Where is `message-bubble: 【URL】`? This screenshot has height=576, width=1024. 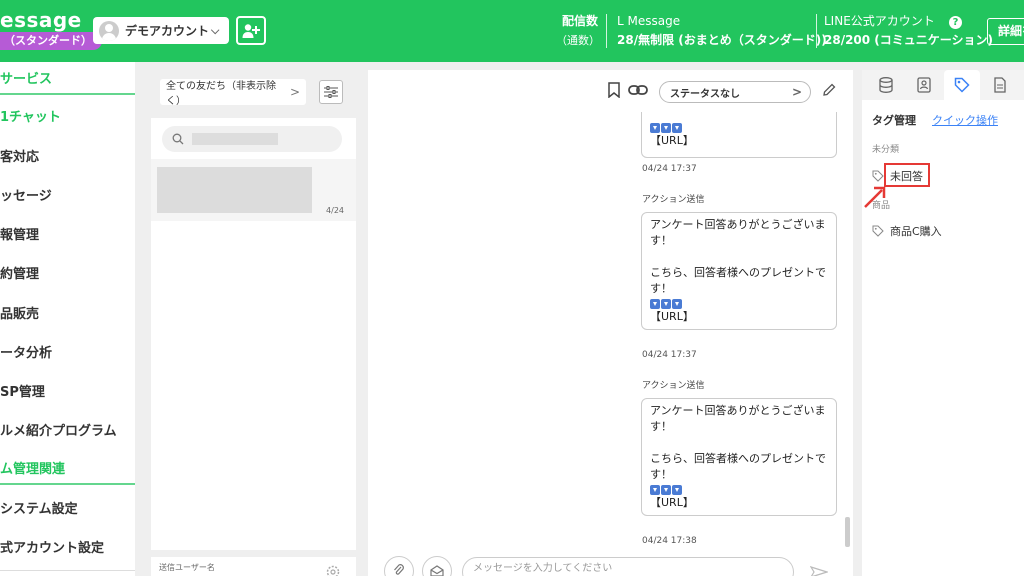
message-bubble: 【URL】 is located at coordinates (739, 135).